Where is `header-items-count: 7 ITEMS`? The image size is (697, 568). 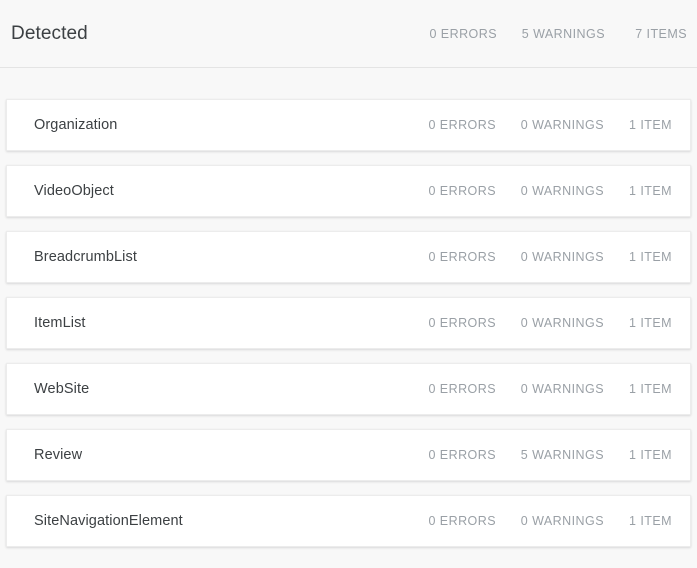 header-items-count: 7 ITEMS is located at coordinates (661, 33).